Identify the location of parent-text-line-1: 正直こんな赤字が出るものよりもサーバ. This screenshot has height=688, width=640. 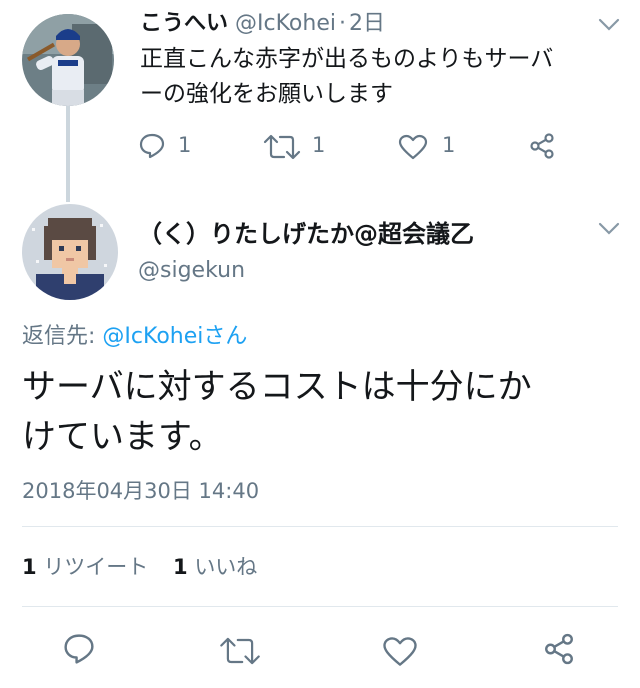
(347, 59).